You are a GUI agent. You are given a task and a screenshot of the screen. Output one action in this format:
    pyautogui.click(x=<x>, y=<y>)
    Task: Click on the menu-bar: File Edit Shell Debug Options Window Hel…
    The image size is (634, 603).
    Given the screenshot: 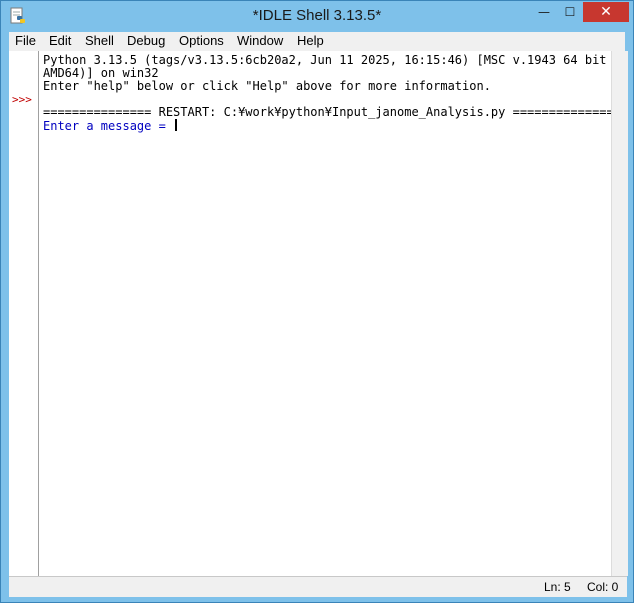 What is the action you would take?
    pyautogui.click(x=317, y=41)
    